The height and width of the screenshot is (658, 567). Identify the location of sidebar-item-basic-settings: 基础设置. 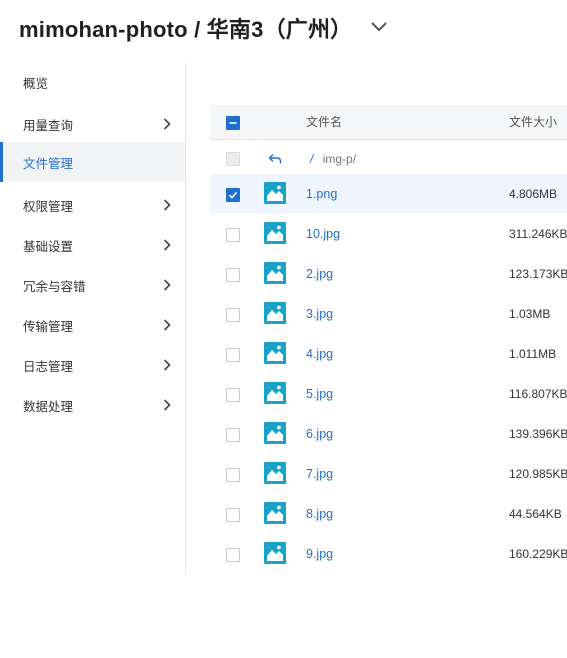
(92, 245).